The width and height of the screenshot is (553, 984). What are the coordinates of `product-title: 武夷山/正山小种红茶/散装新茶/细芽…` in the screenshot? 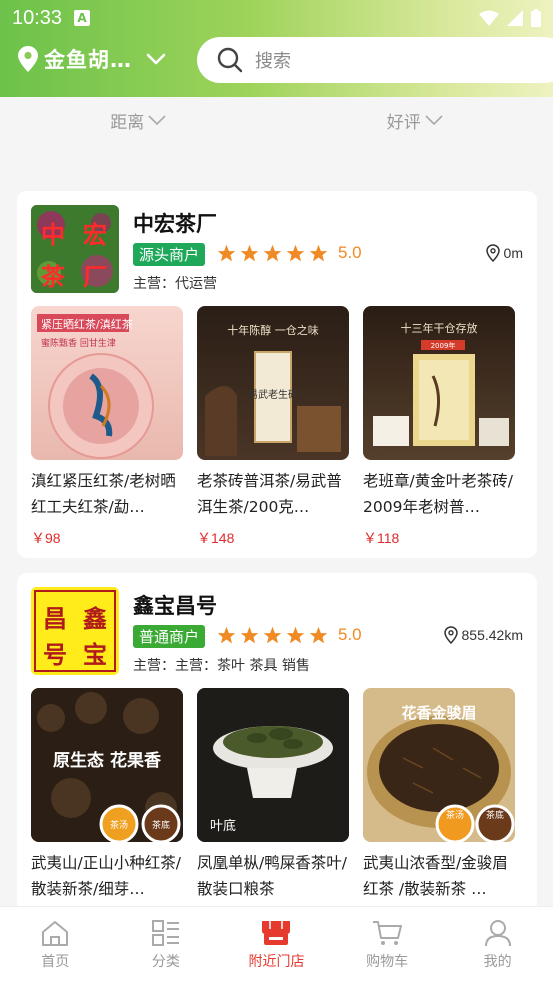 It's located at (106, 876).